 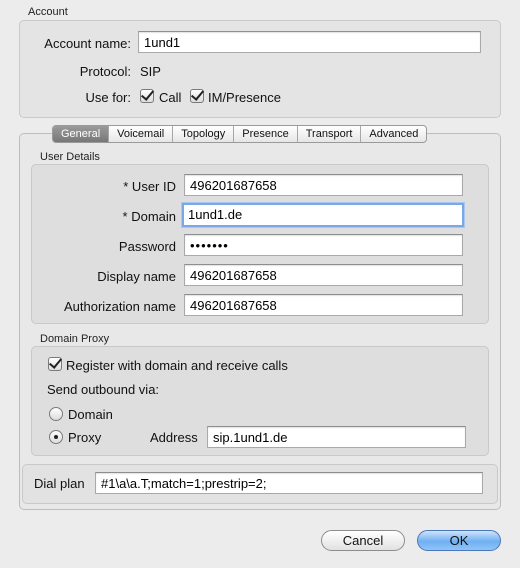 What do you see at coordinates (84, 437) in the screenshot?
I see `proxy-radio-label: Proxy` at bounding box center [84, 437].